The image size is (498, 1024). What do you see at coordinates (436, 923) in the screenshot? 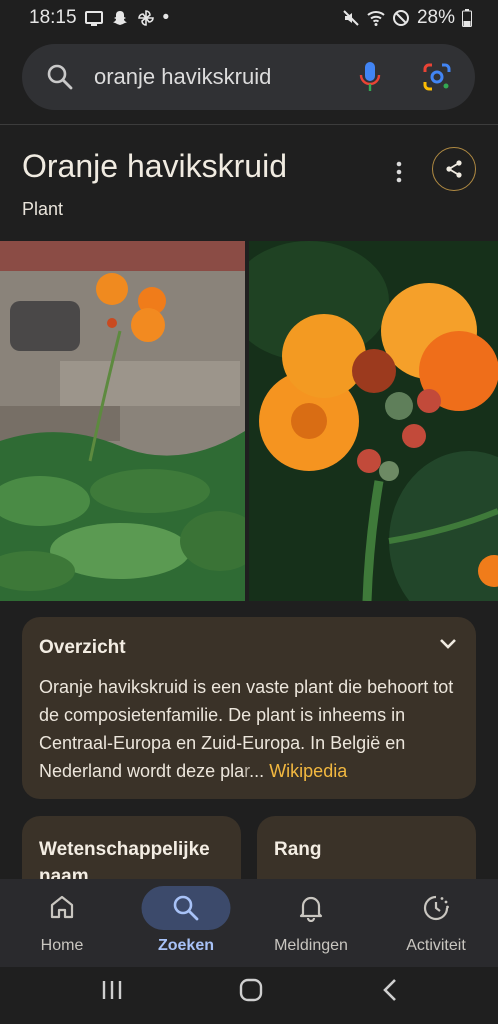
I see `nav-activity: Activiteit` at bounding box center [436, 923].